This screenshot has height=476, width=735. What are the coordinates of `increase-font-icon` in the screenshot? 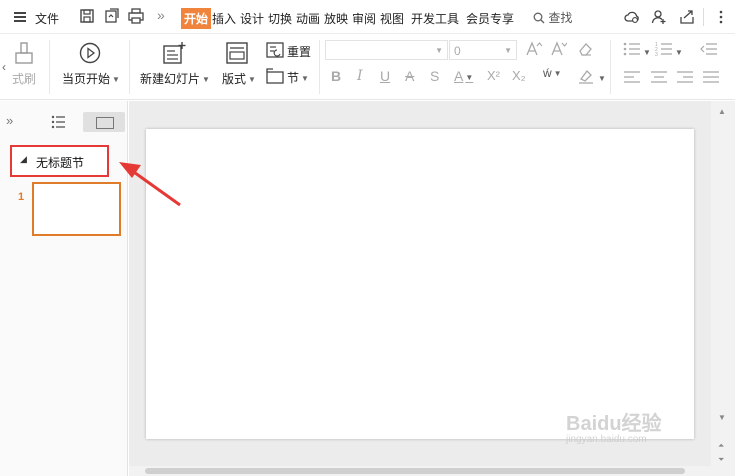 It's located at (534, 49).